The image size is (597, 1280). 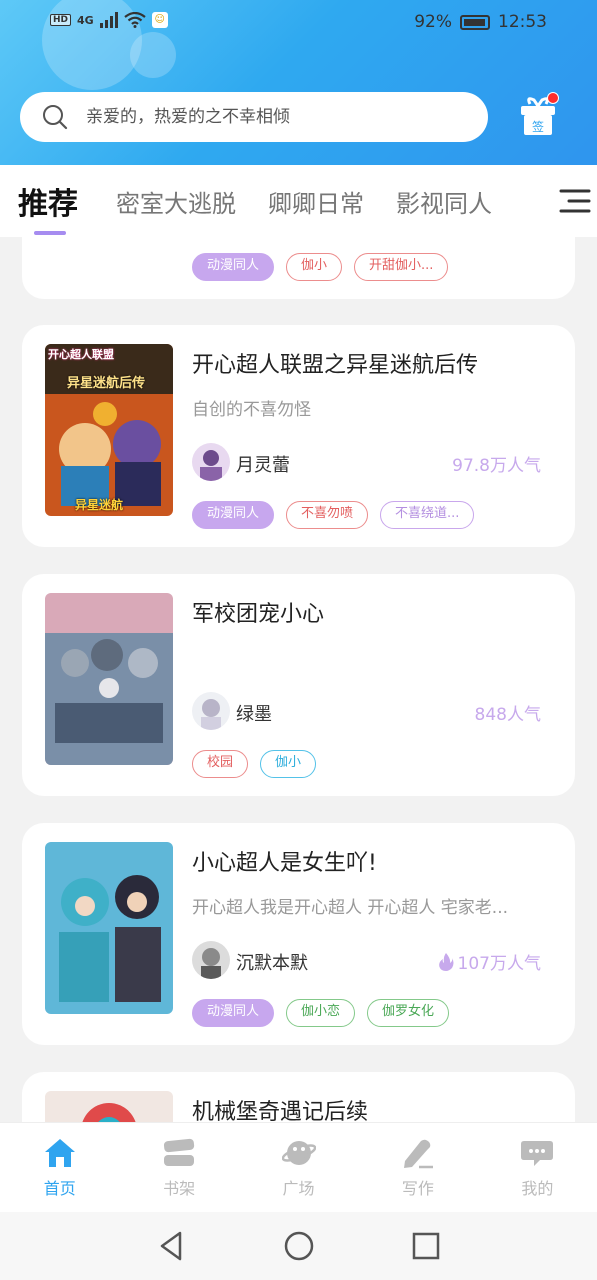 I want to click on battery-icon, so click(x=475, y=22).